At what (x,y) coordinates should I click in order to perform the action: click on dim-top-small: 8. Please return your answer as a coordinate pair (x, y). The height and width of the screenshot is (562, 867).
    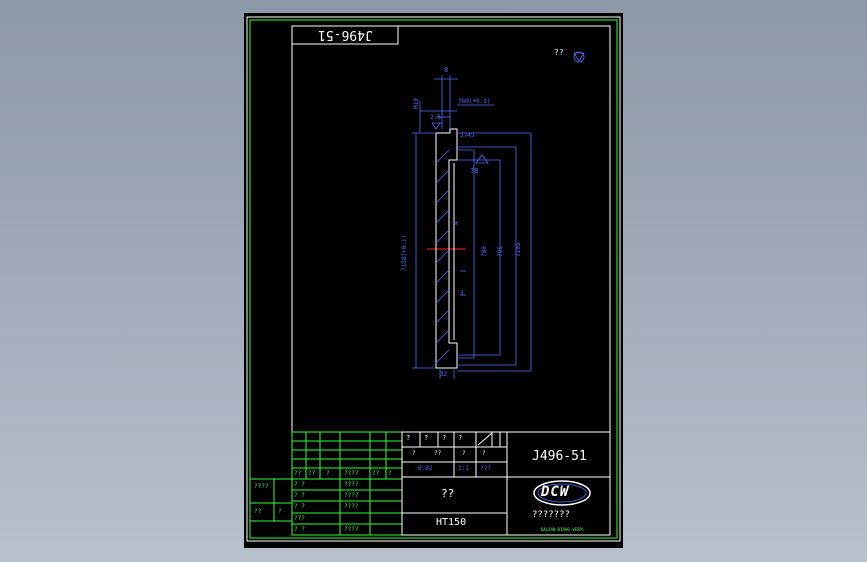
    Looking at the image, I should click on (446, 70).